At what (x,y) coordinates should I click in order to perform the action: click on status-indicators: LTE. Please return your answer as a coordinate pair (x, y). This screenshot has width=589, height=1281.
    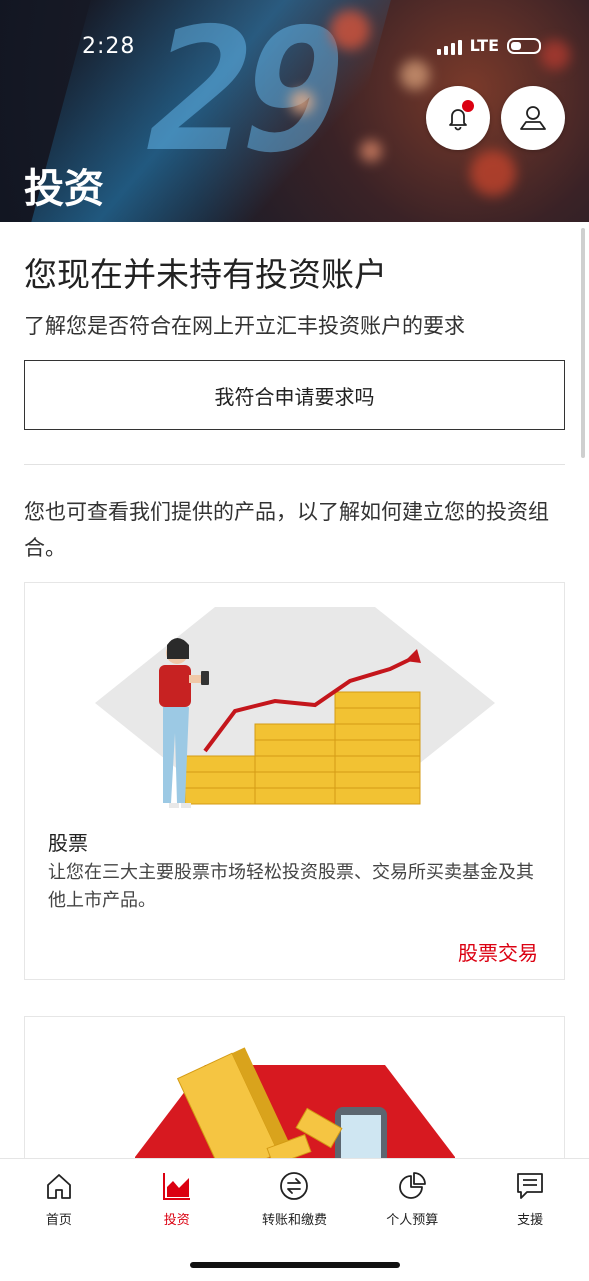
    Looking at the image, I should click on (488, 45).